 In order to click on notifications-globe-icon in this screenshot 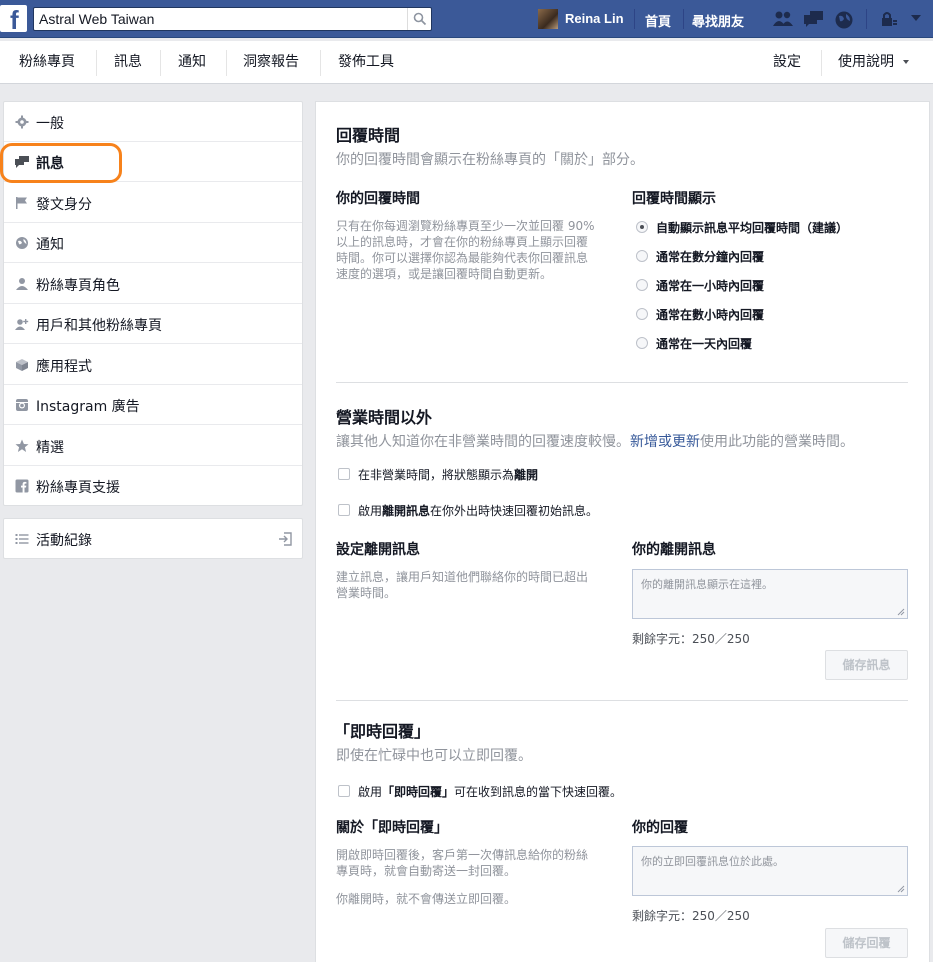, I will do `click(844, 20)`.